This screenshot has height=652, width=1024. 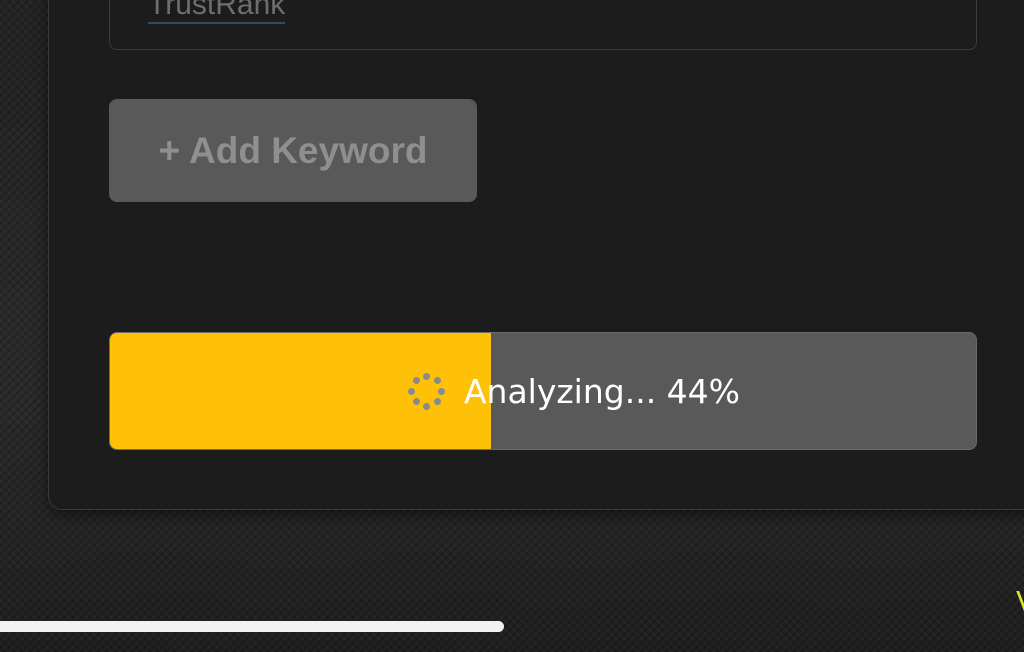 I want to click on keyword-input-field: TrustRank, so click(x=543, y=25).